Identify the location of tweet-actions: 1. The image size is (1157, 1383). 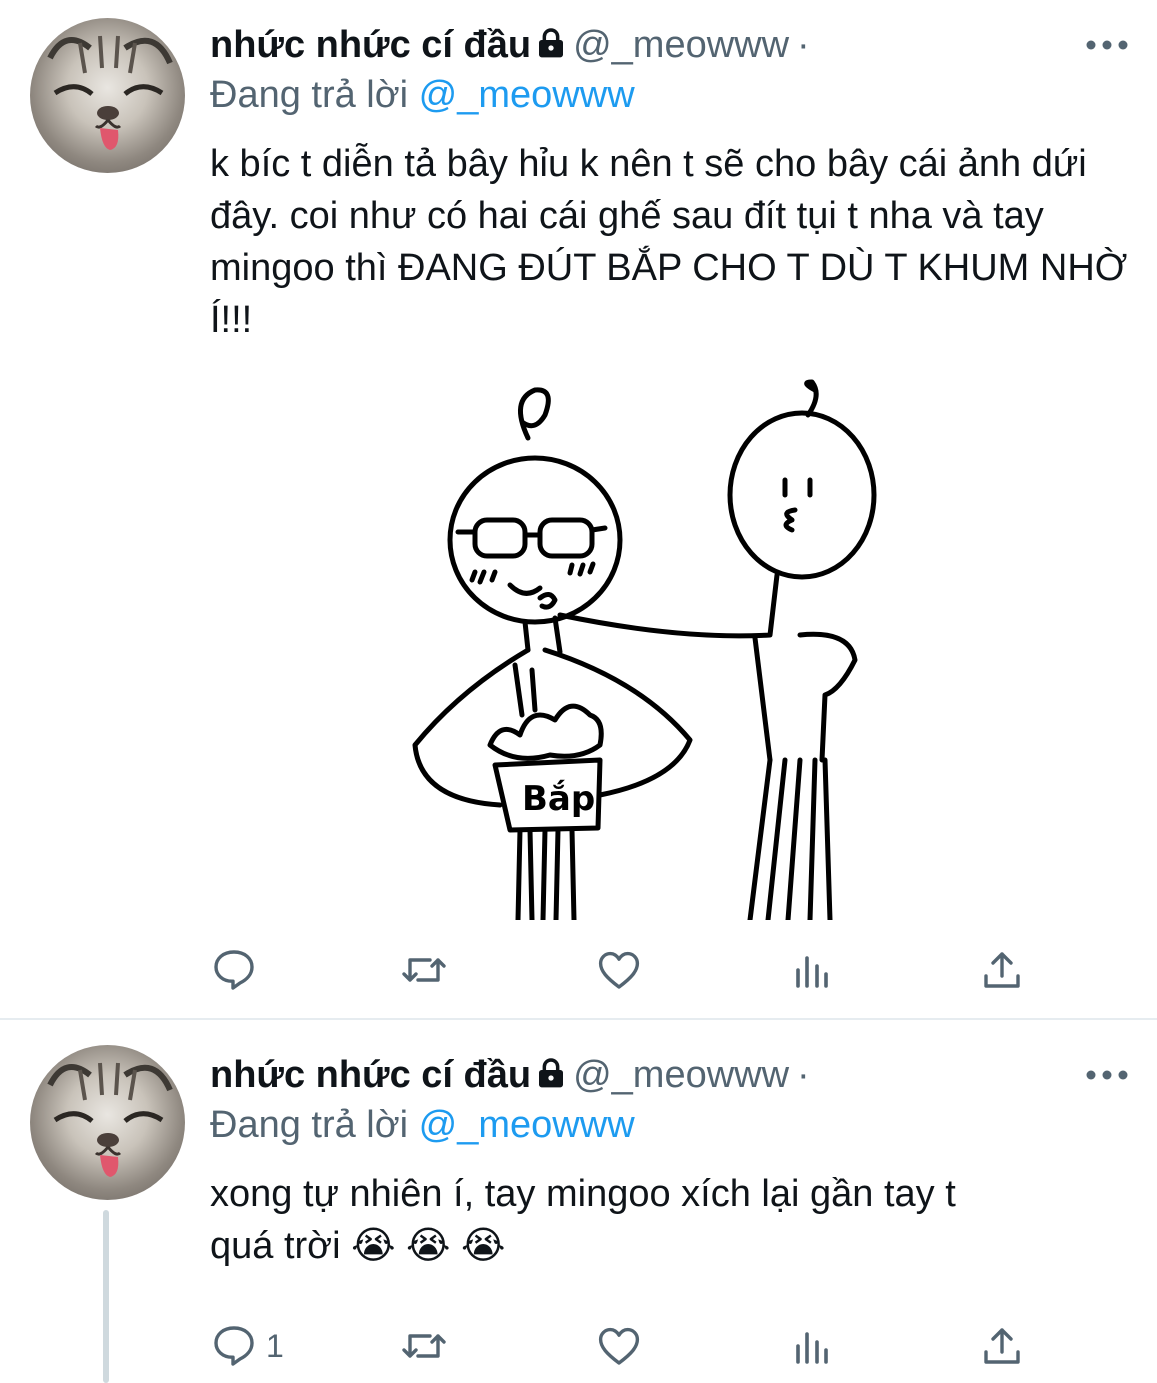
(630, 1346).